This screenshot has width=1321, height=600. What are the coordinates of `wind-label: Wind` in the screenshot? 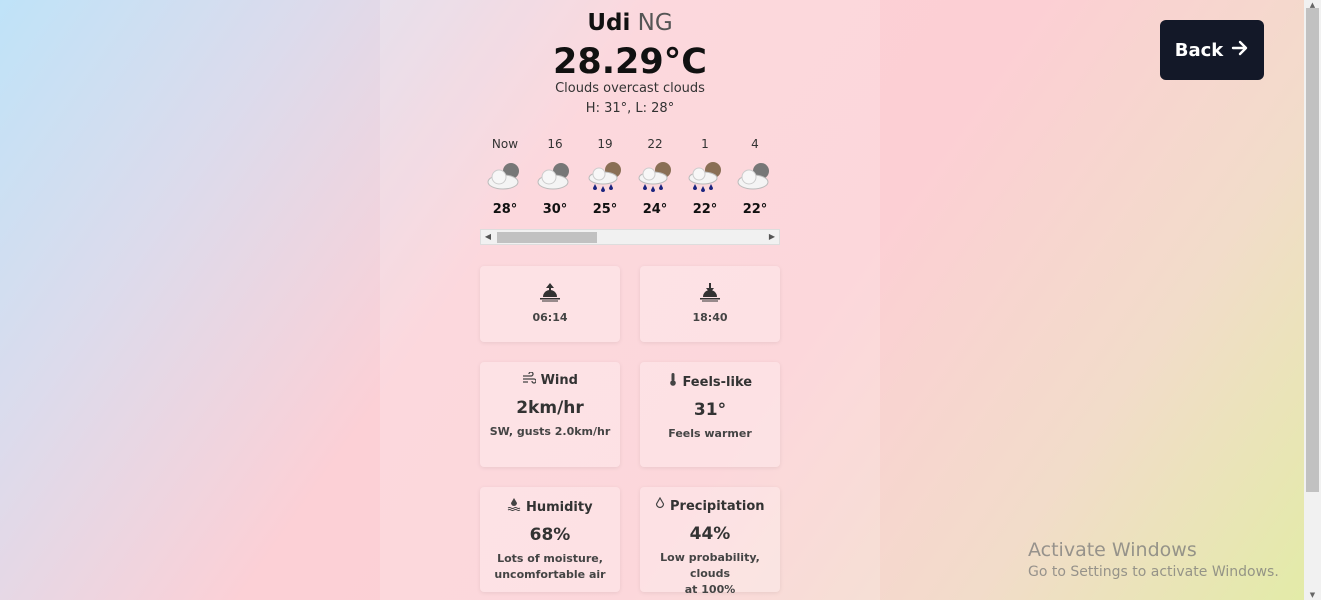 It's located at (559, 380).